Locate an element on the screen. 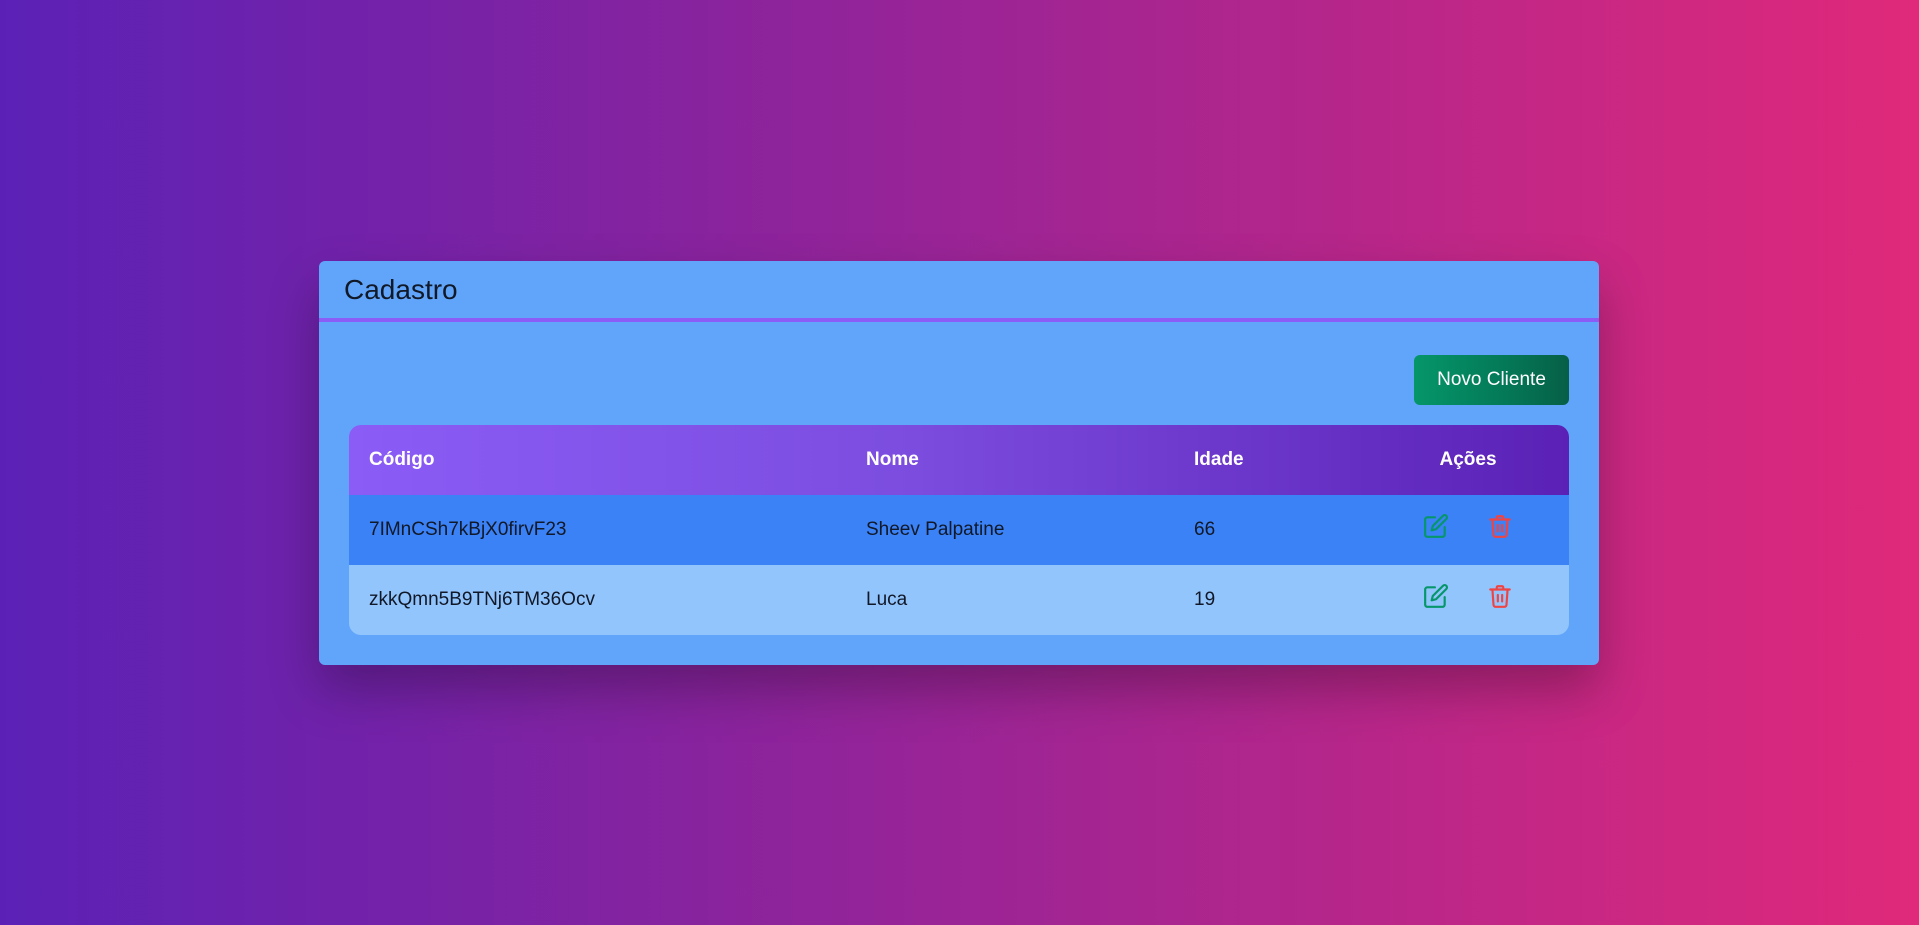 This screenshot has height=925, width=1919. column-header-code: Código is located at coordinates (402, 459).